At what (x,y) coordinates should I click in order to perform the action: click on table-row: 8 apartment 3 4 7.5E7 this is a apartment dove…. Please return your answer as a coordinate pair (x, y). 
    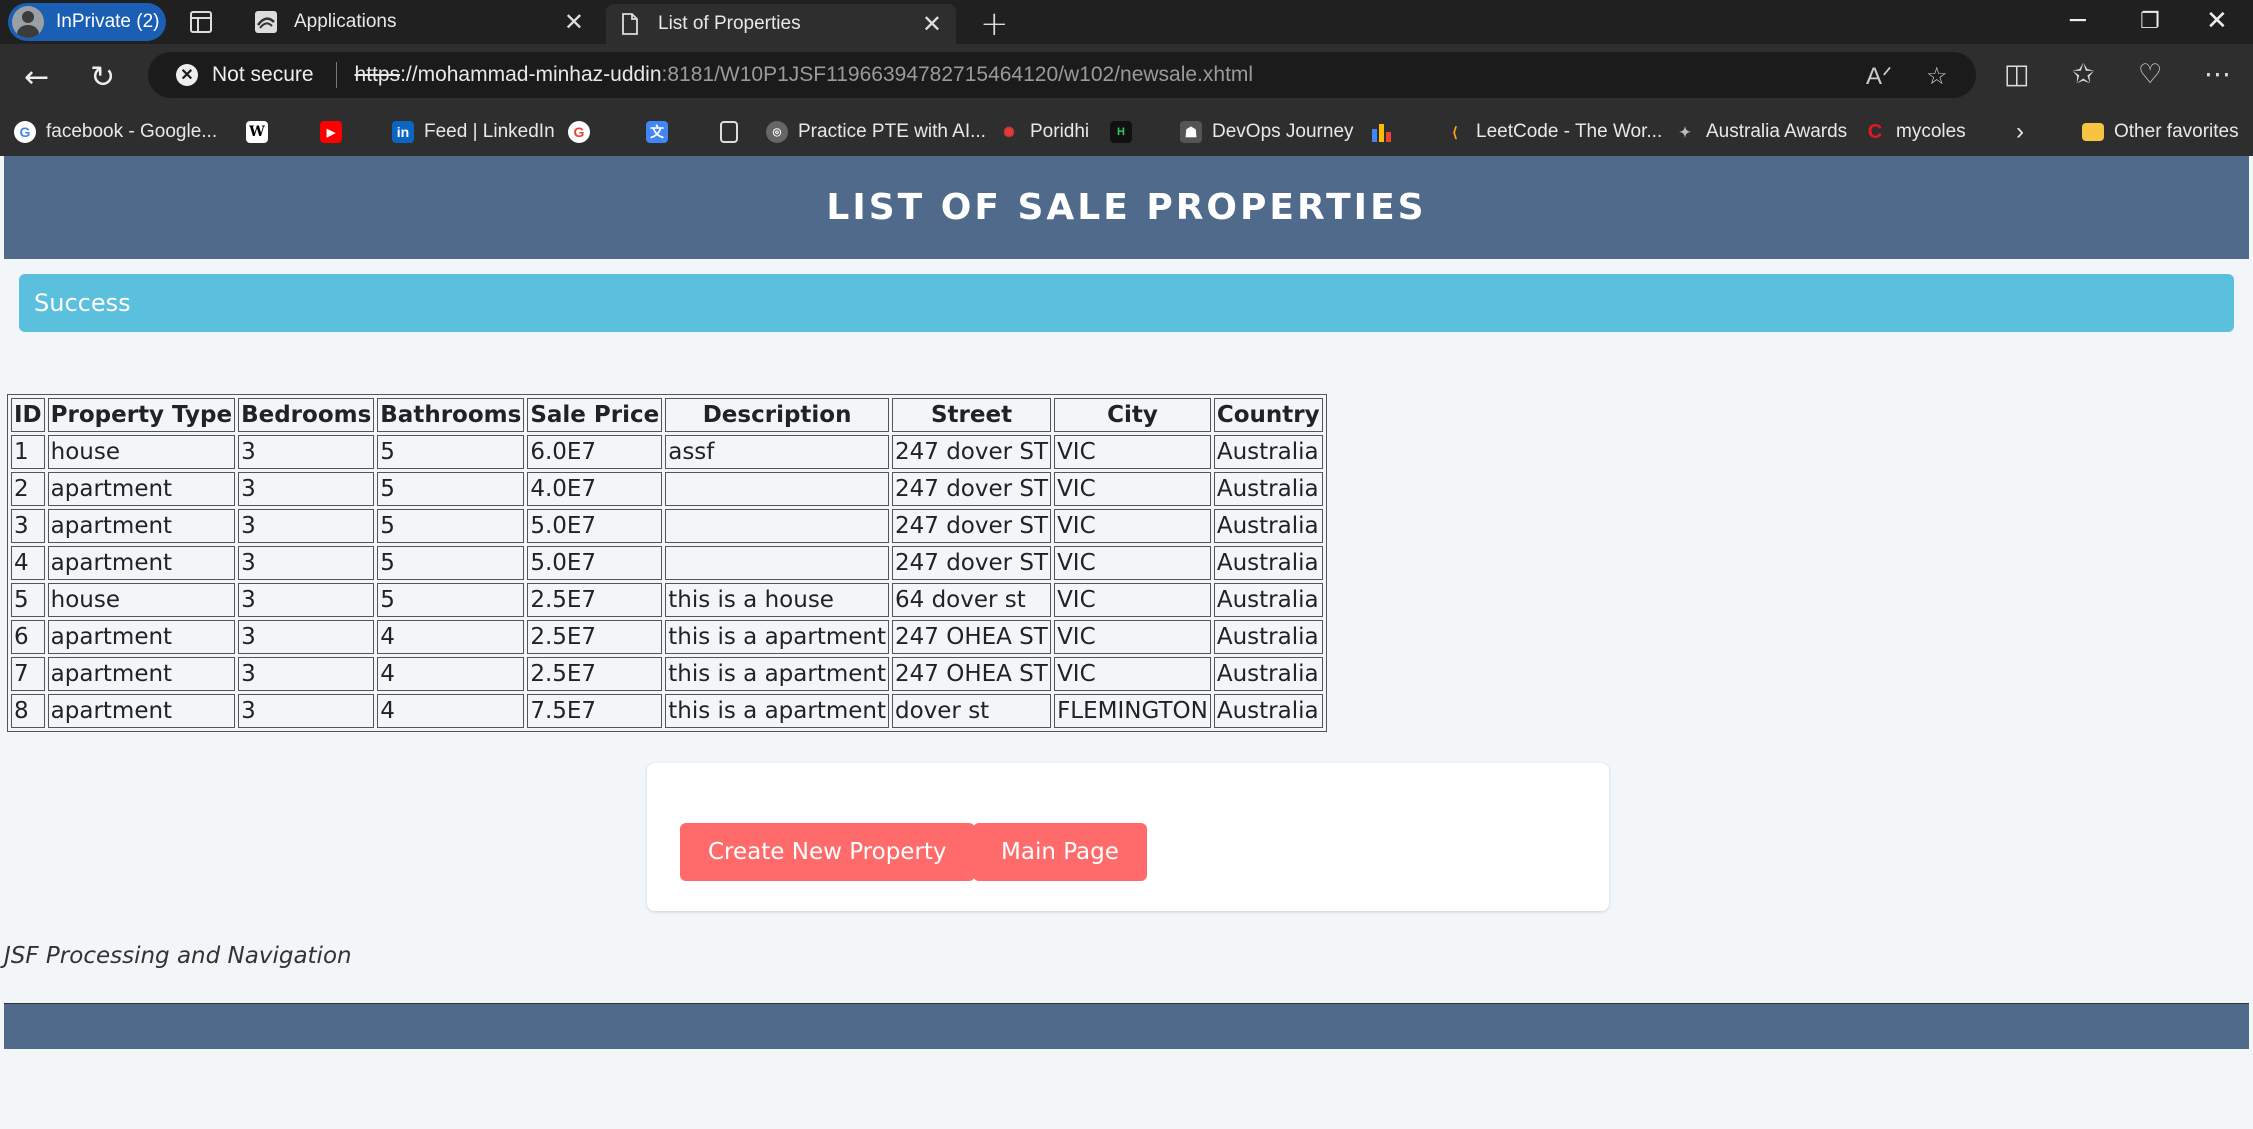
    Looking at the image, I should click on (667, 711).